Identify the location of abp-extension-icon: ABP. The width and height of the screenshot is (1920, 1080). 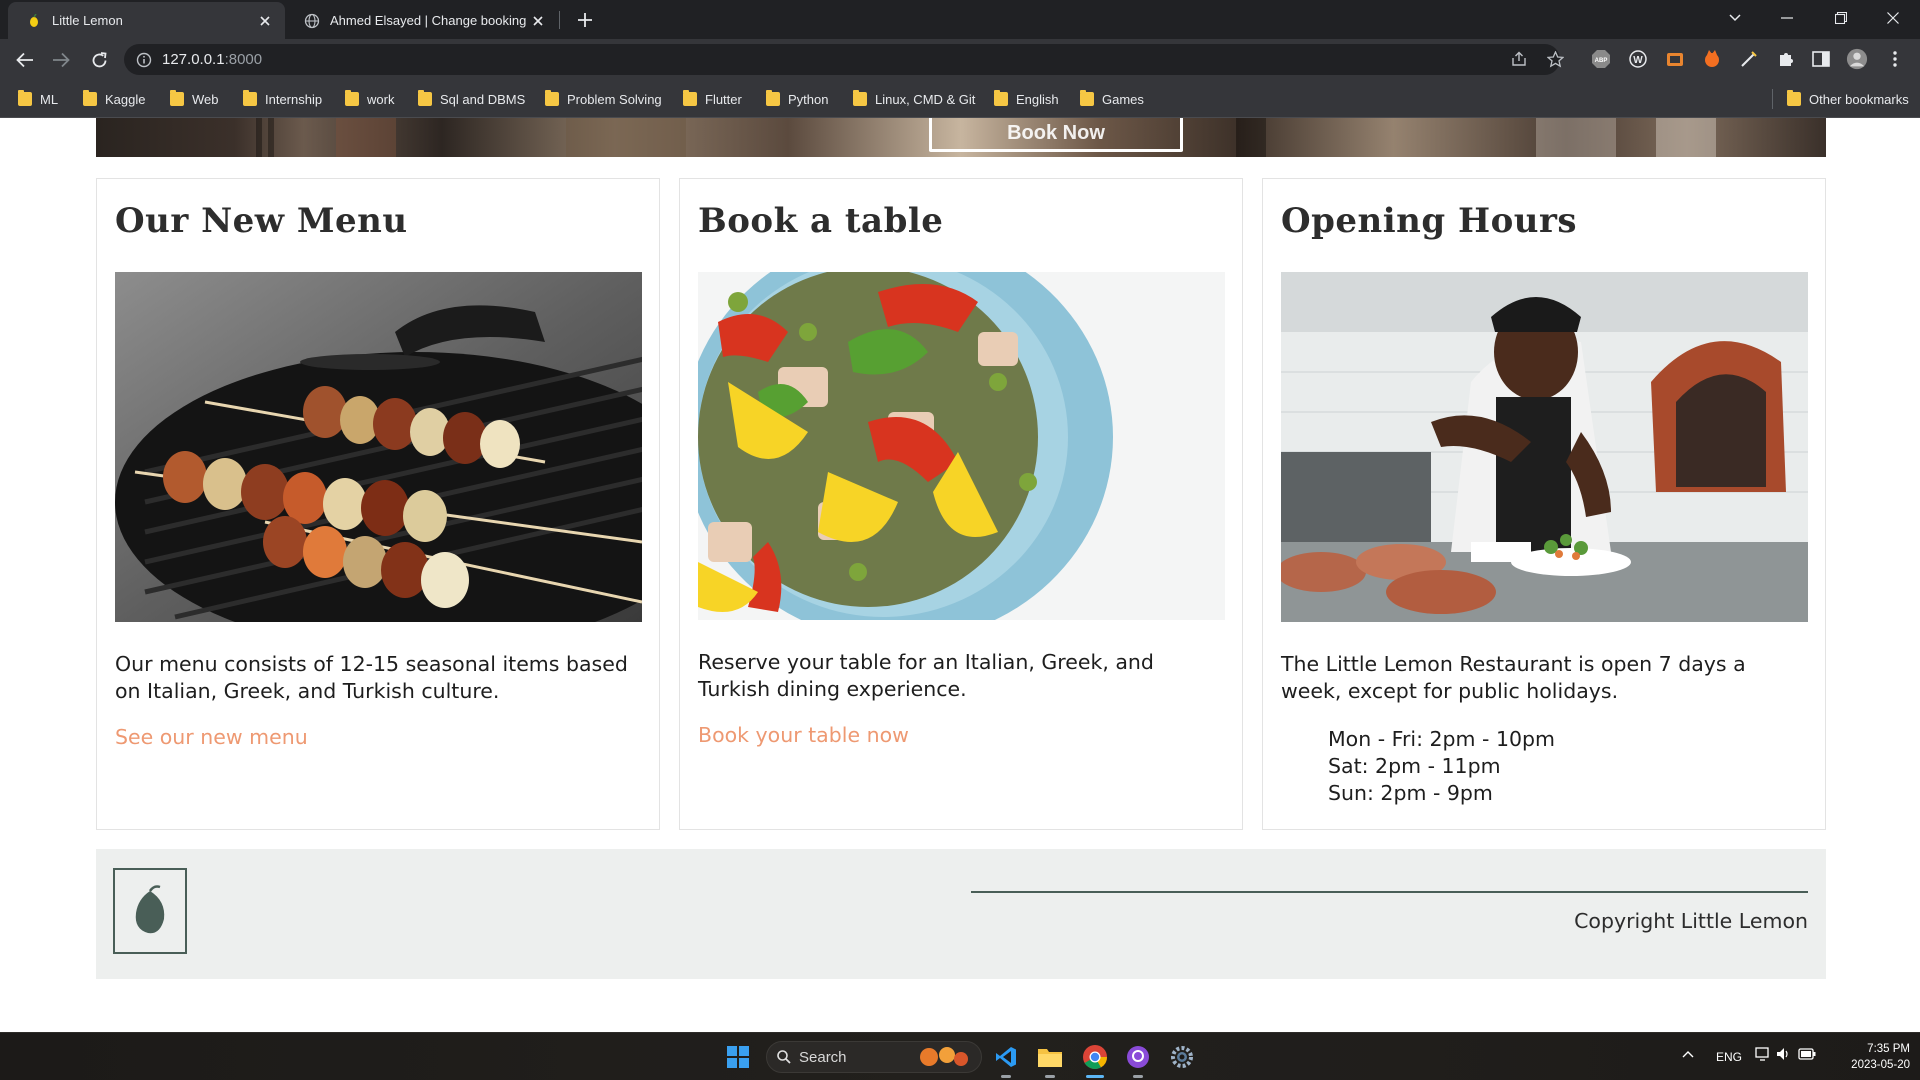
(1601, 59).